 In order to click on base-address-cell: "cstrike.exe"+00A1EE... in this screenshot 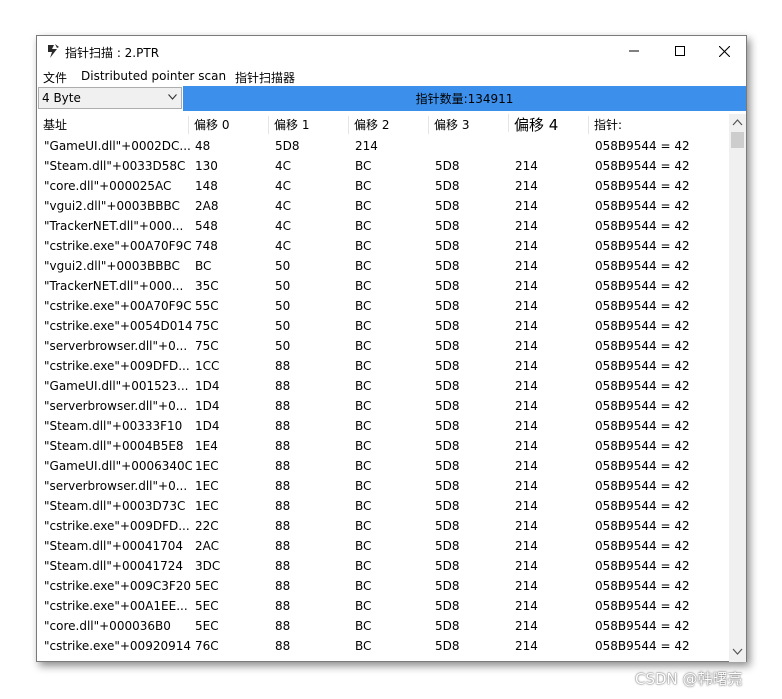, I will do `click(116, 606)`.